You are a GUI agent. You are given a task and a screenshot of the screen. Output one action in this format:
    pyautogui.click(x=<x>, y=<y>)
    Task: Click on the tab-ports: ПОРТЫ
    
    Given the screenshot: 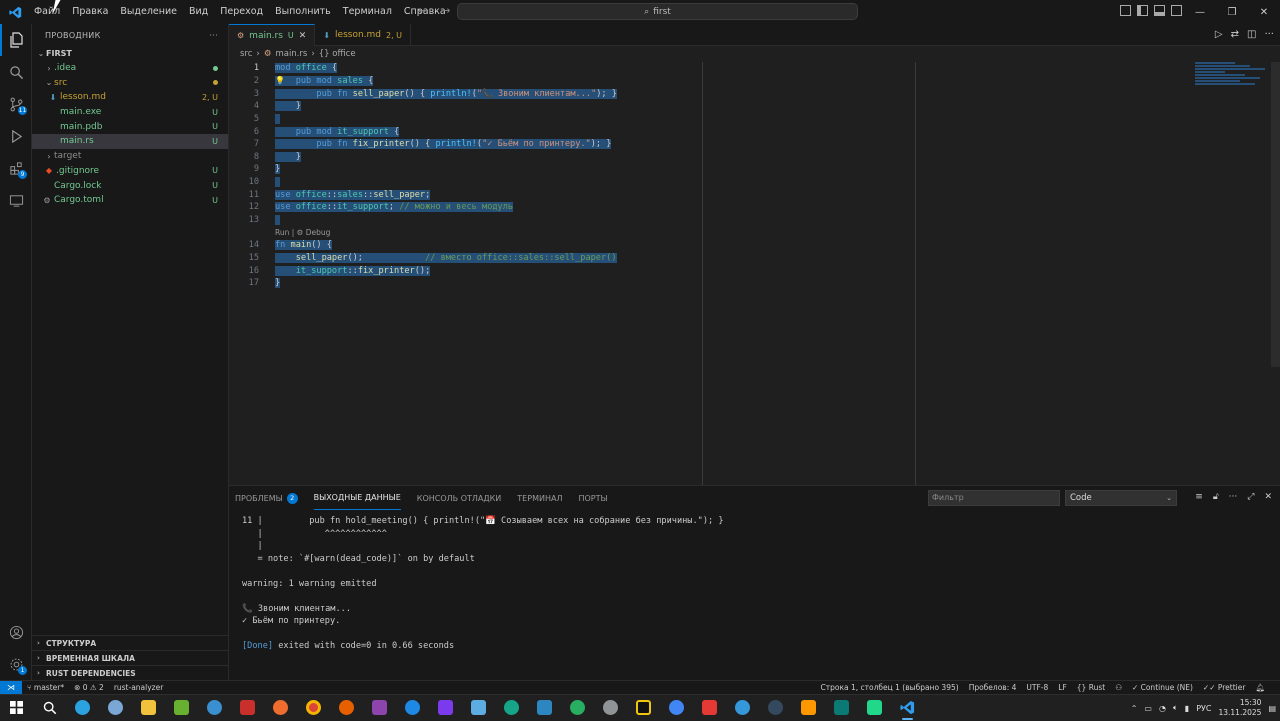 What is the action you would take?
    pyautogui.click(x=592, y=498)
    